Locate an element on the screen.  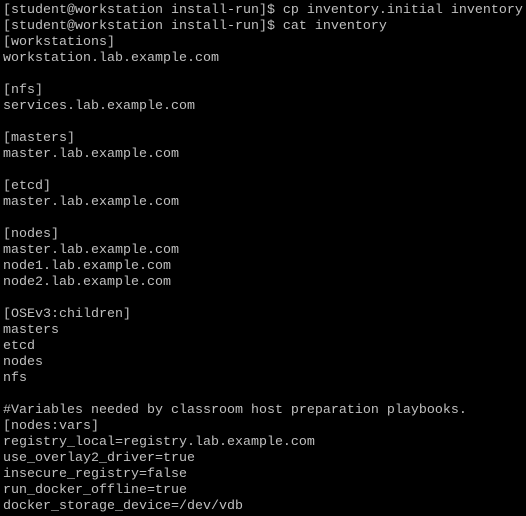
terminal-line: insecure_registry=false is located at coordinates (95, 474).